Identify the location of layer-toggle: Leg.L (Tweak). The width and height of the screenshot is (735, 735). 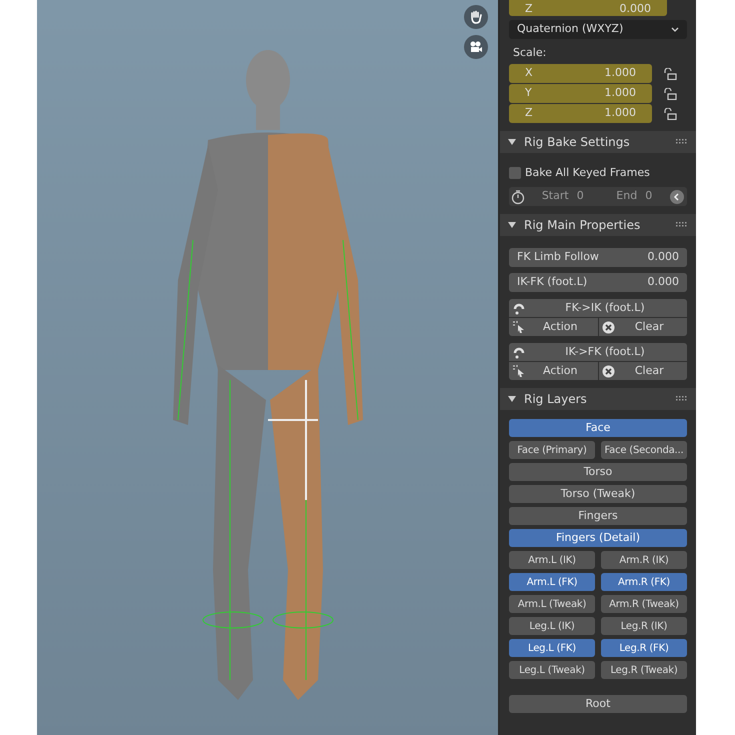
(552, 670).